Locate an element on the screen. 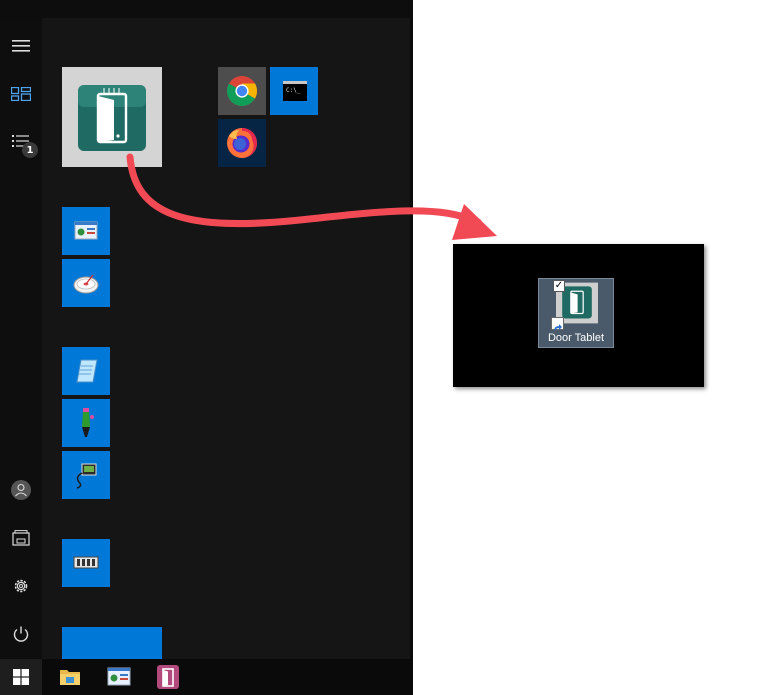 The image size is (770, 695). selected-checkbox: ✓ is located at coordinates (559, 286).